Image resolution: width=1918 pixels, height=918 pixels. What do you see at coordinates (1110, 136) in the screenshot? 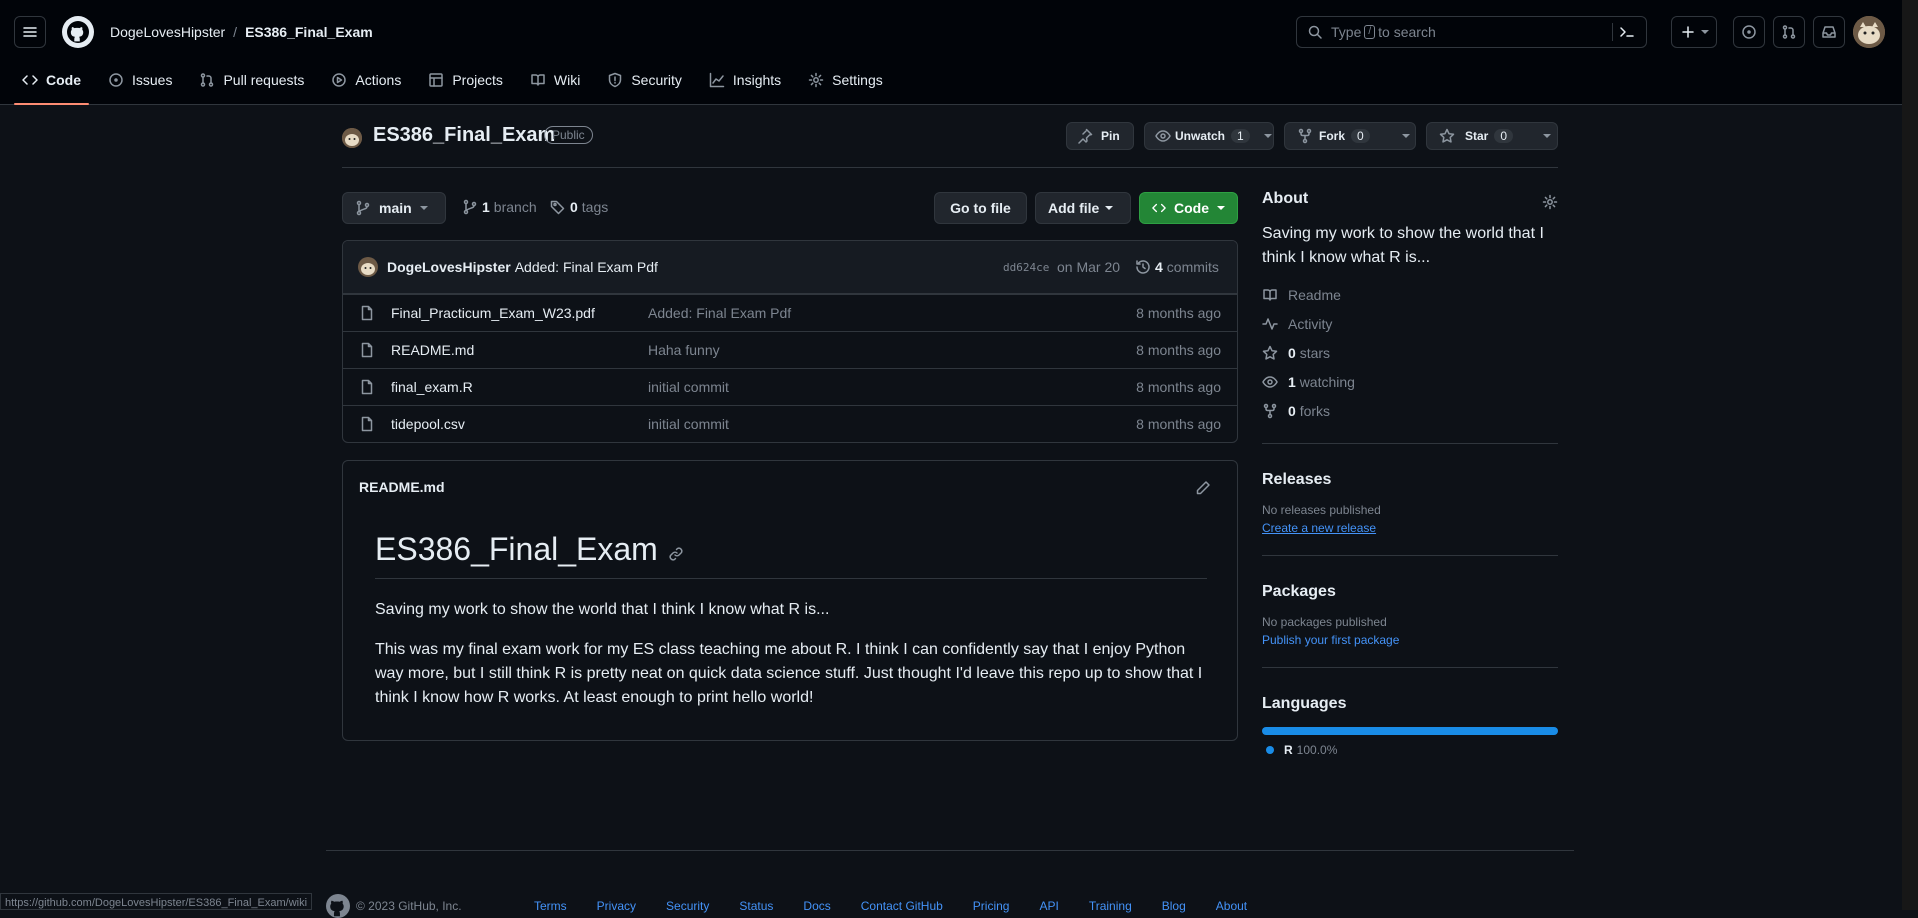
I see `pin-label: Pin` at bounding box center [1110, 136].